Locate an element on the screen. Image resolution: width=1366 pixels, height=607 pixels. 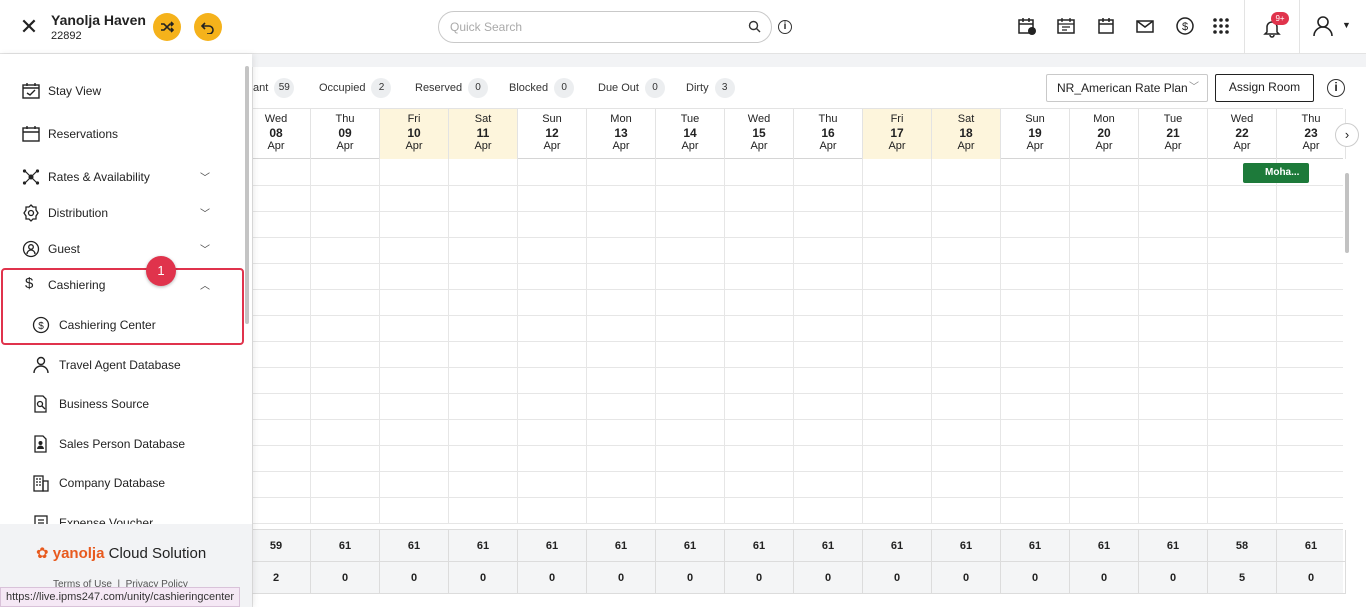
stat-vacant: ant 59 is located at coordinates (274, 88).